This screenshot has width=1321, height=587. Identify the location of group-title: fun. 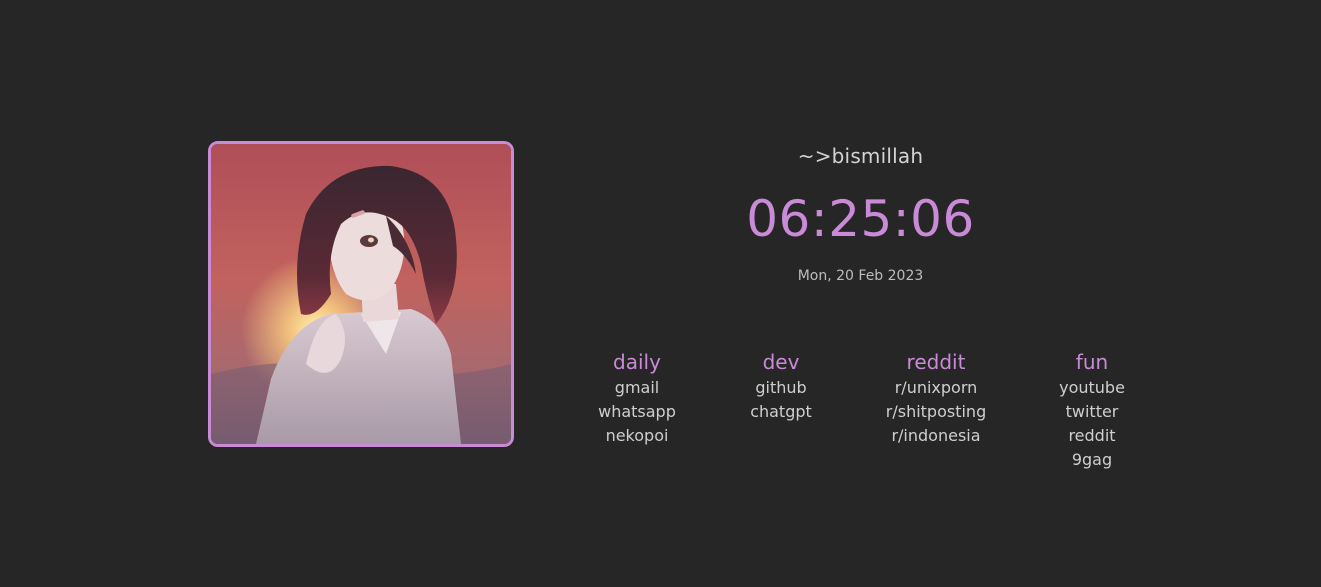
(1092, 362).